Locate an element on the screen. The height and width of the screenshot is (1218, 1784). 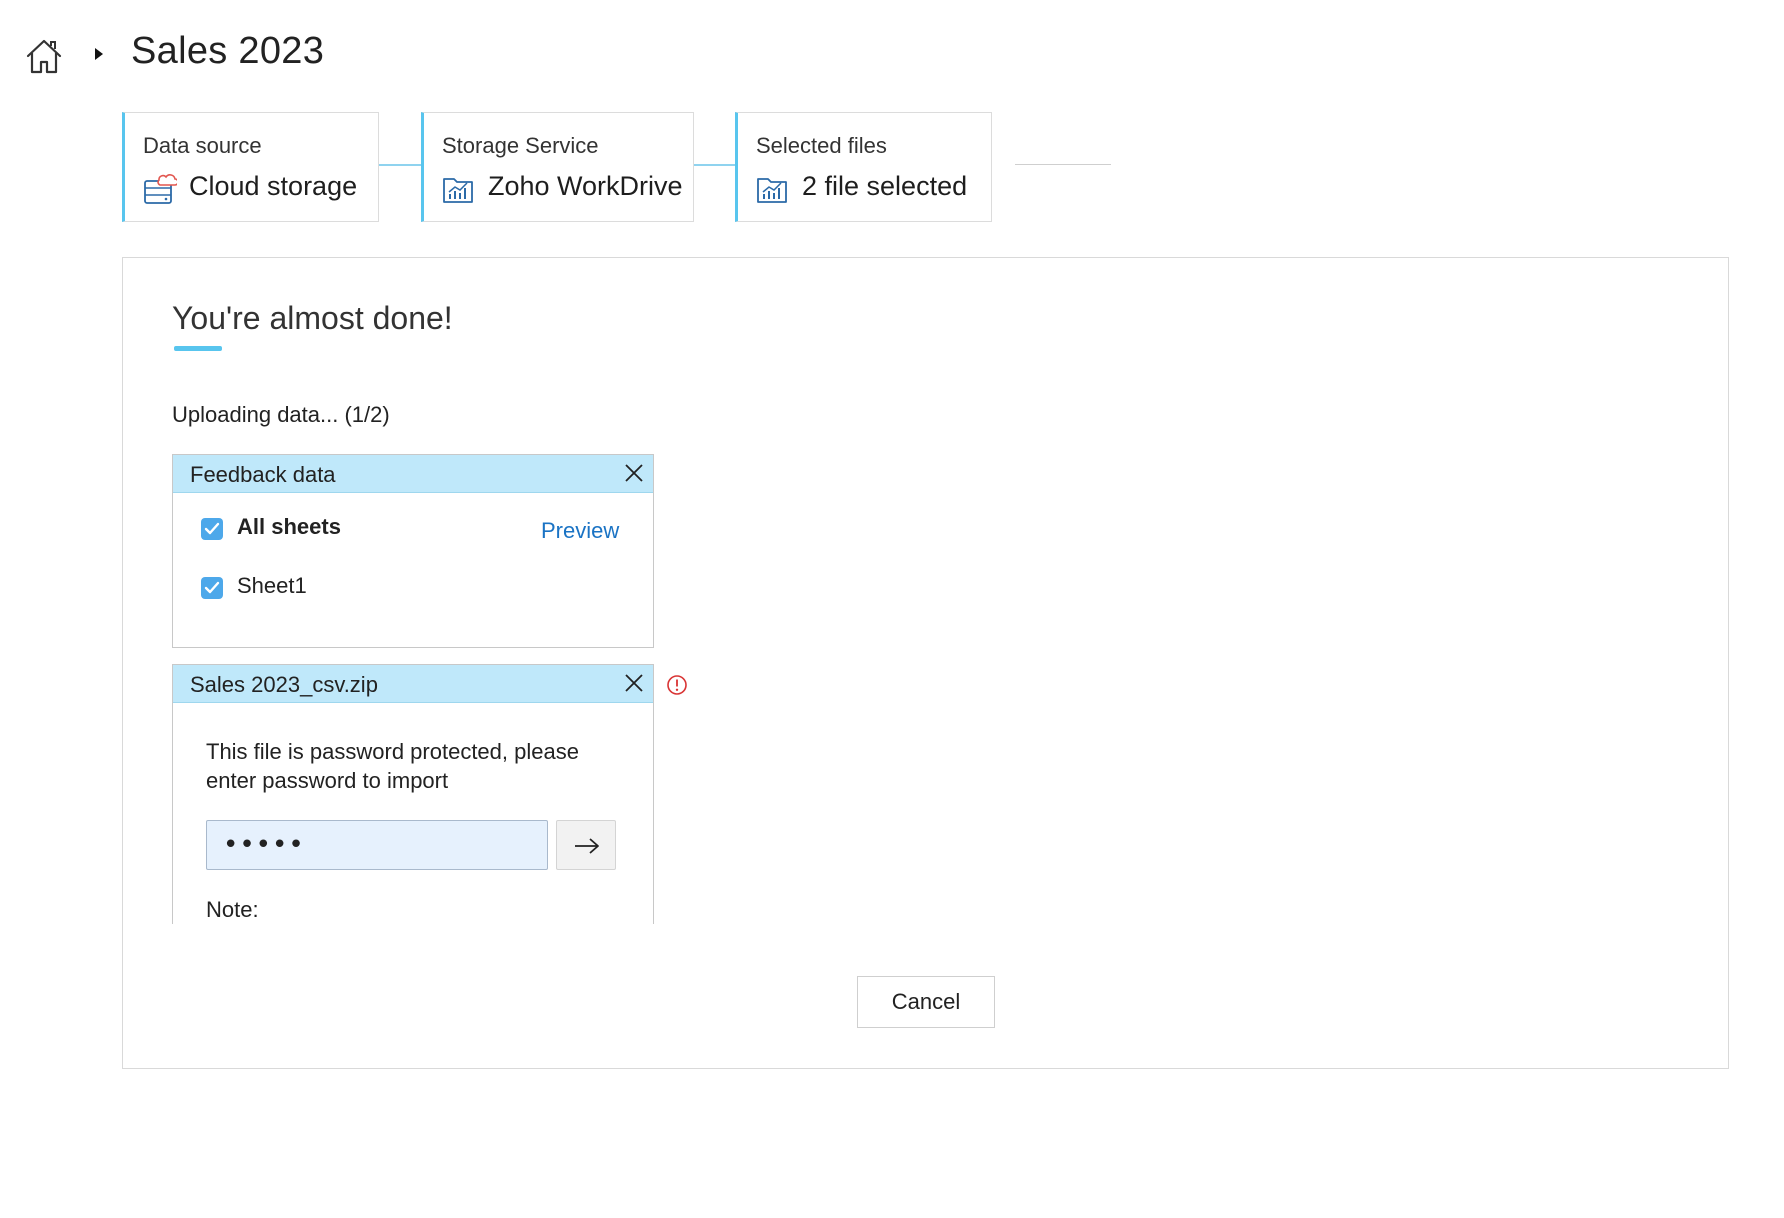
step-value: Zoho WorkDrive is located at coordinates (585, 186).